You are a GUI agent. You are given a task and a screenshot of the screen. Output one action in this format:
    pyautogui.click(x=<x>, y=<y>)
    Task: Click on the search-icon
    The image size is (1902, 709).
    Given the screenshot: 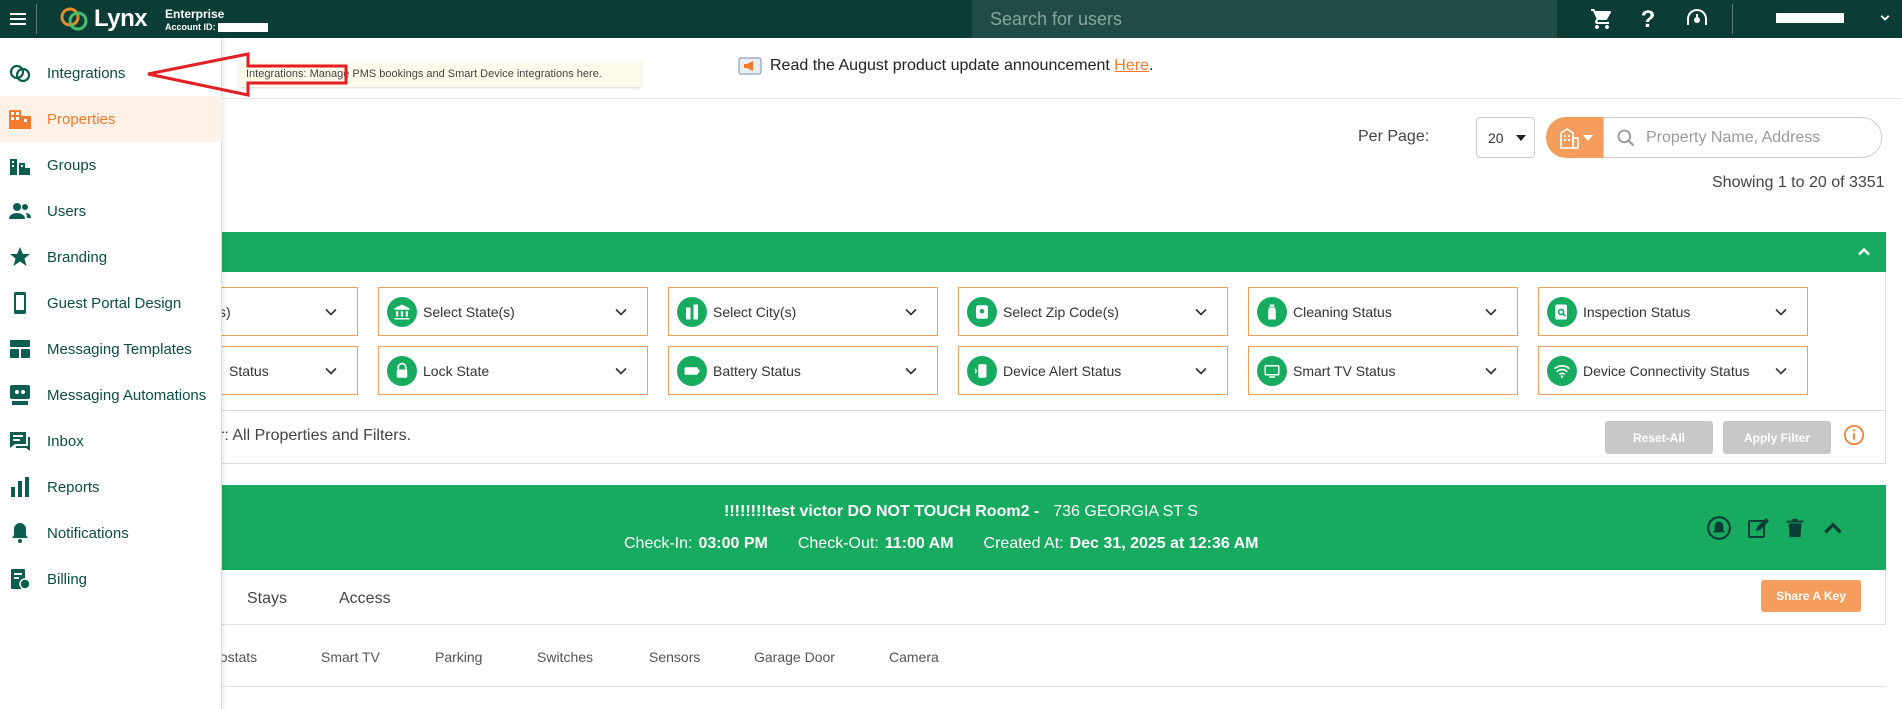 What is the action you would take?
    pyautogui.click(x=1626, y=137)
    